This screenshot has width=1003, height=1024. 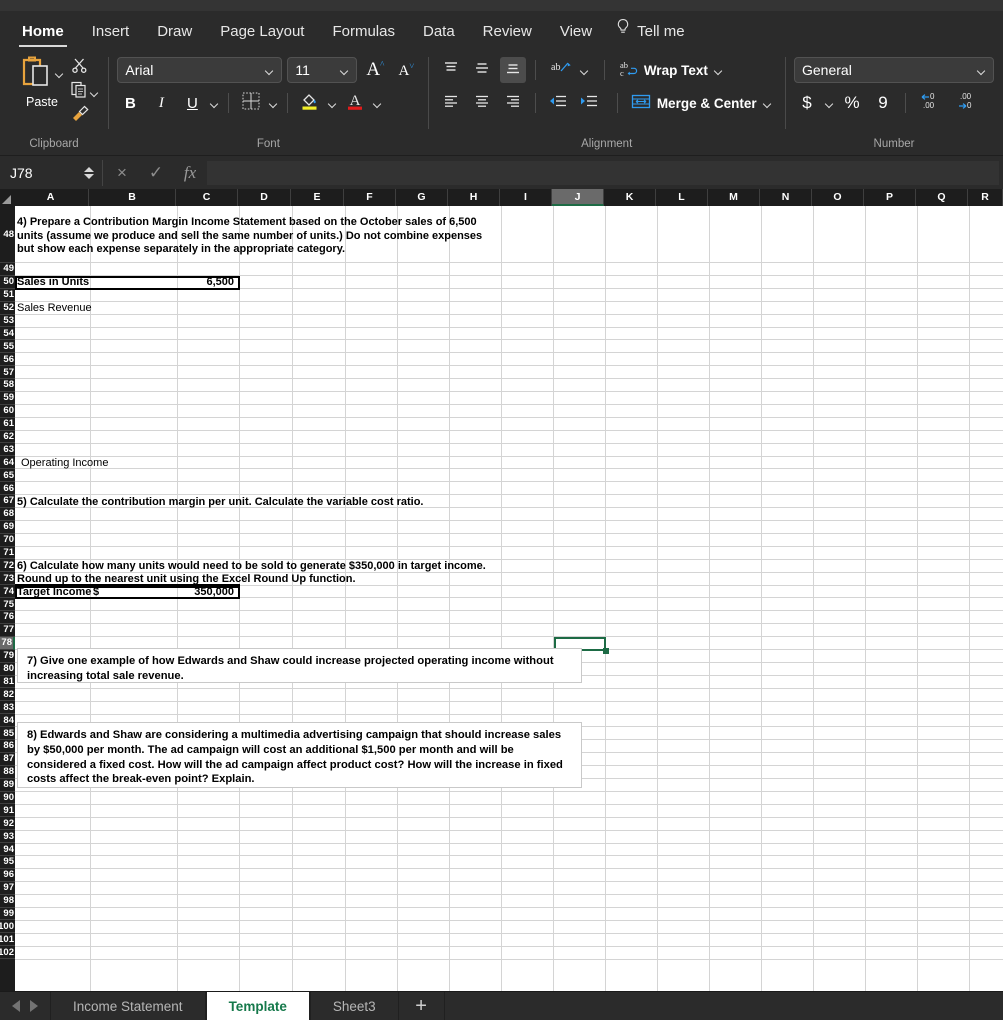 What do you see at coordinates (942, 197) in the screenshot?
I see `column-header-q: Q` at bounding box center [942, 197].